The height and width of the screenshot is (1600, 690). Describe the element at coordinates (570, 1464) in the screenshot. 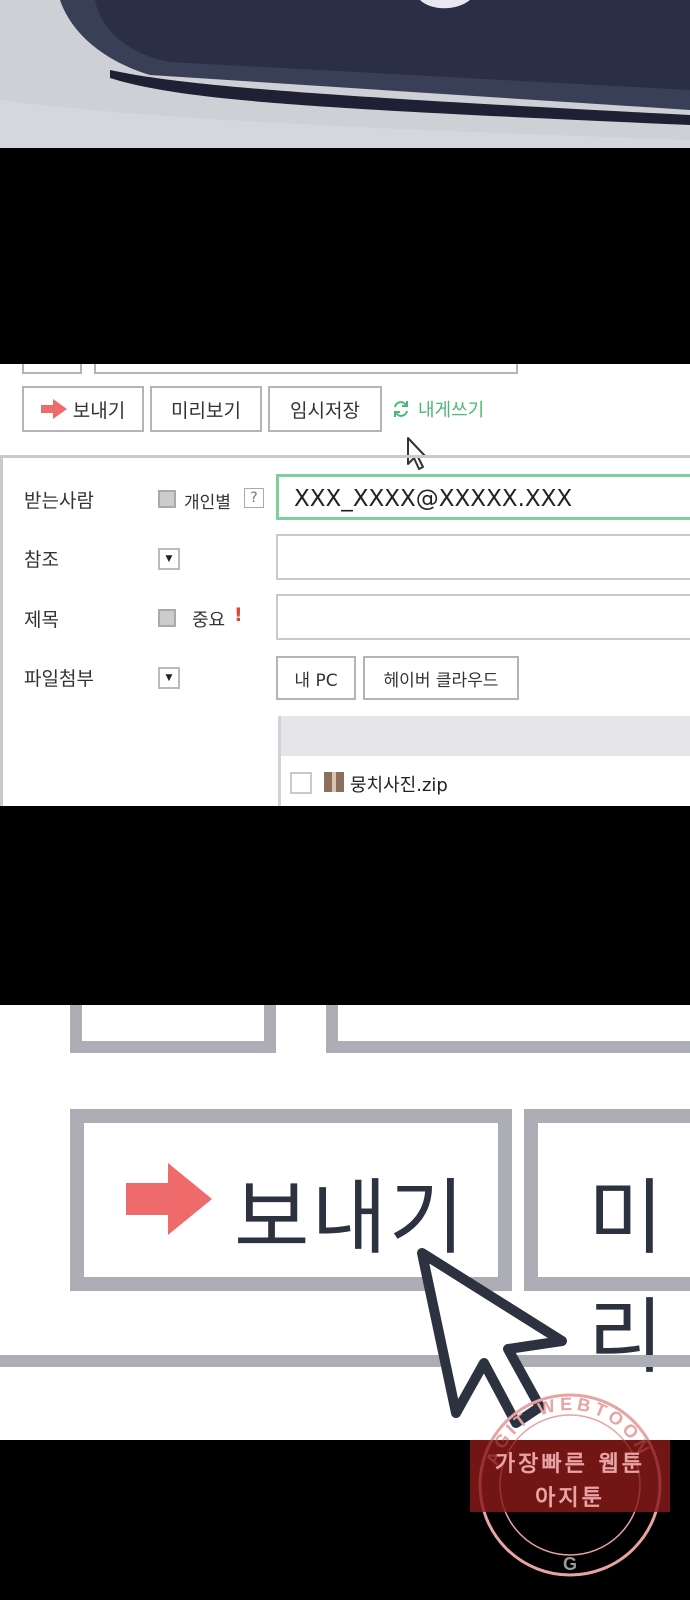

I see `watermark-line1: 가장빠른 웹툰` at that location.